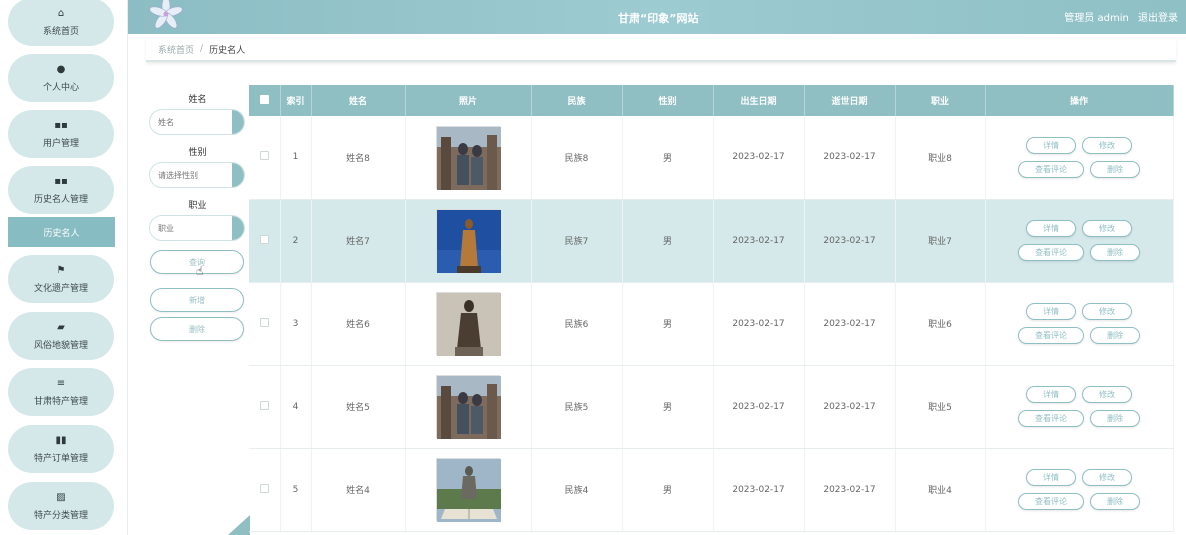  What do you see at coordinates (197, 153) in the screenshot?
I see `gender-filter-label: 性别` at bounding box center [197, 153].